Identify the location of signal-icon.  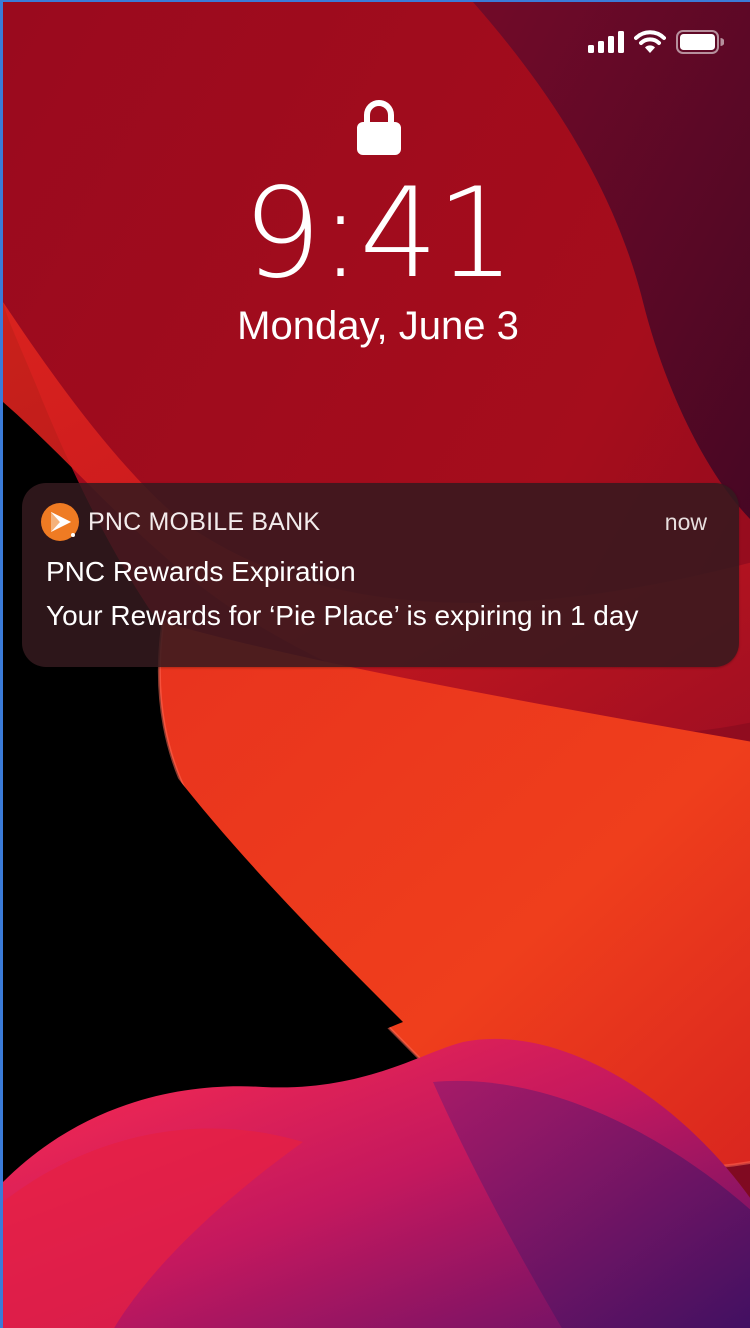
(606, 42).